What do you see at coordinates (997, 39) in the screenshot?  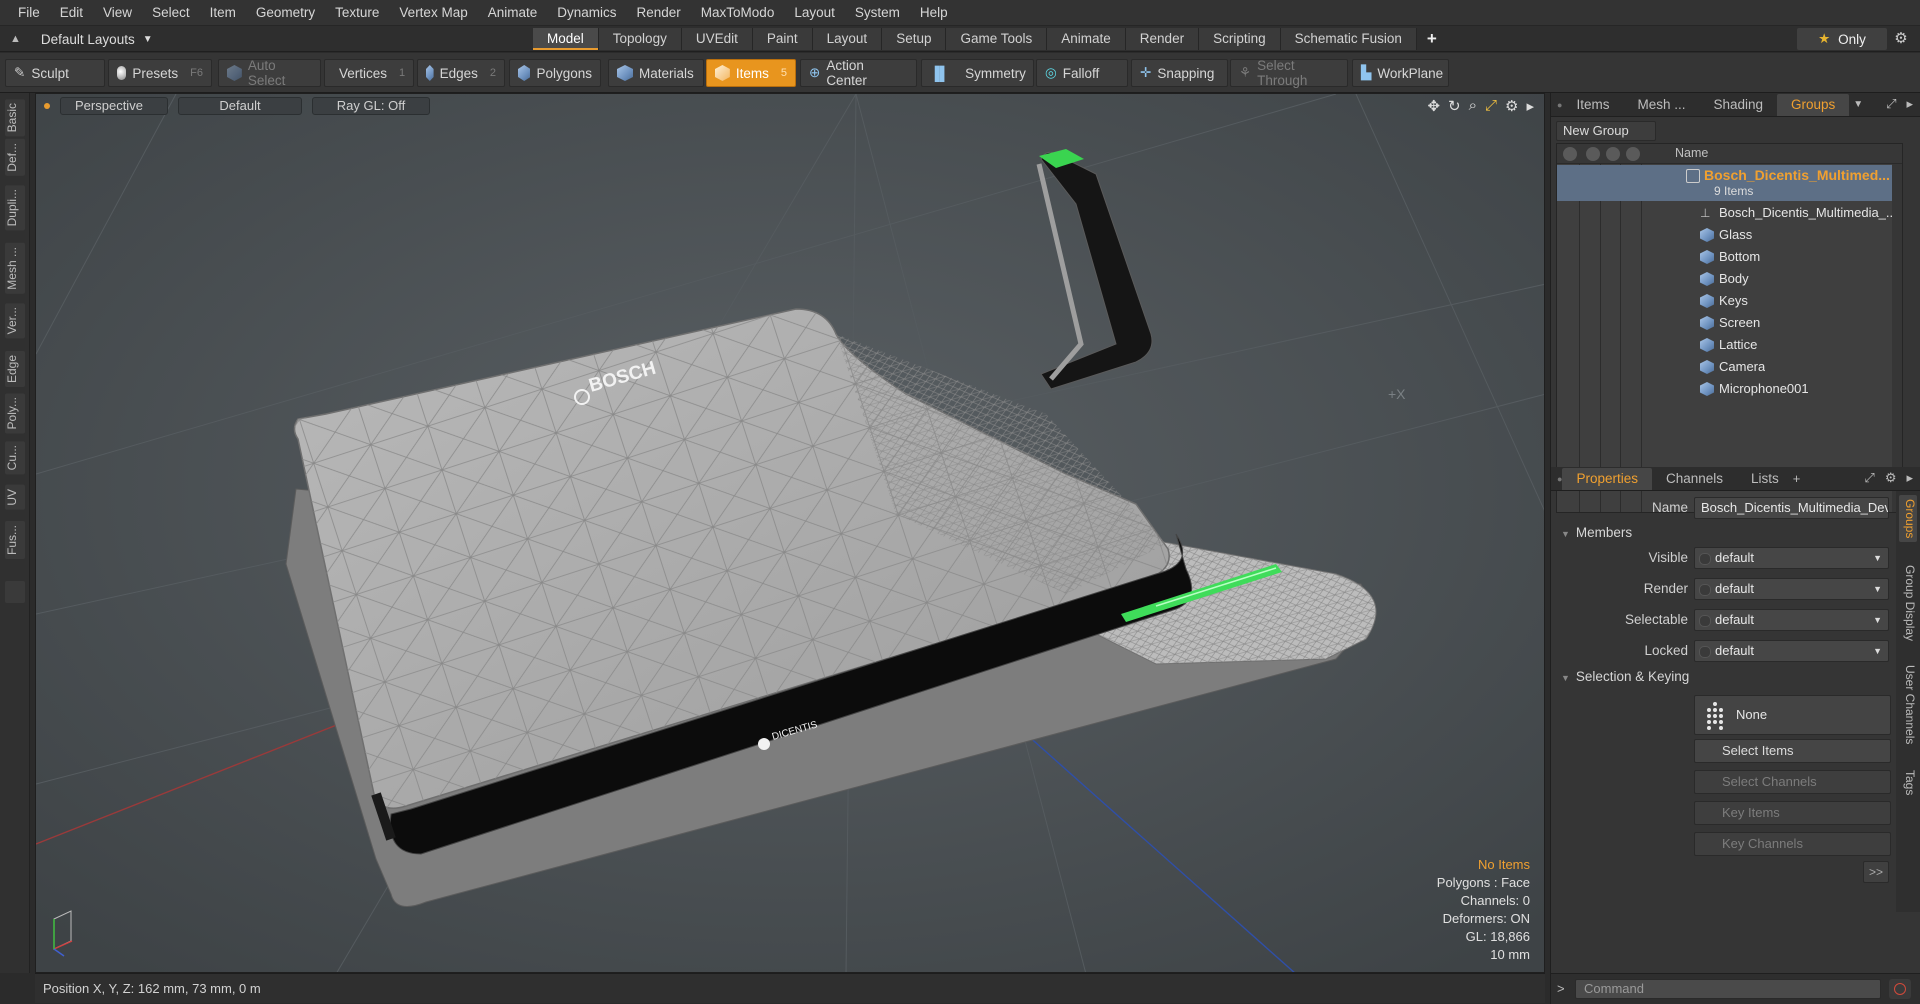 I see `tab-game-tools: Game Tools` at bounding box center [997, 39].